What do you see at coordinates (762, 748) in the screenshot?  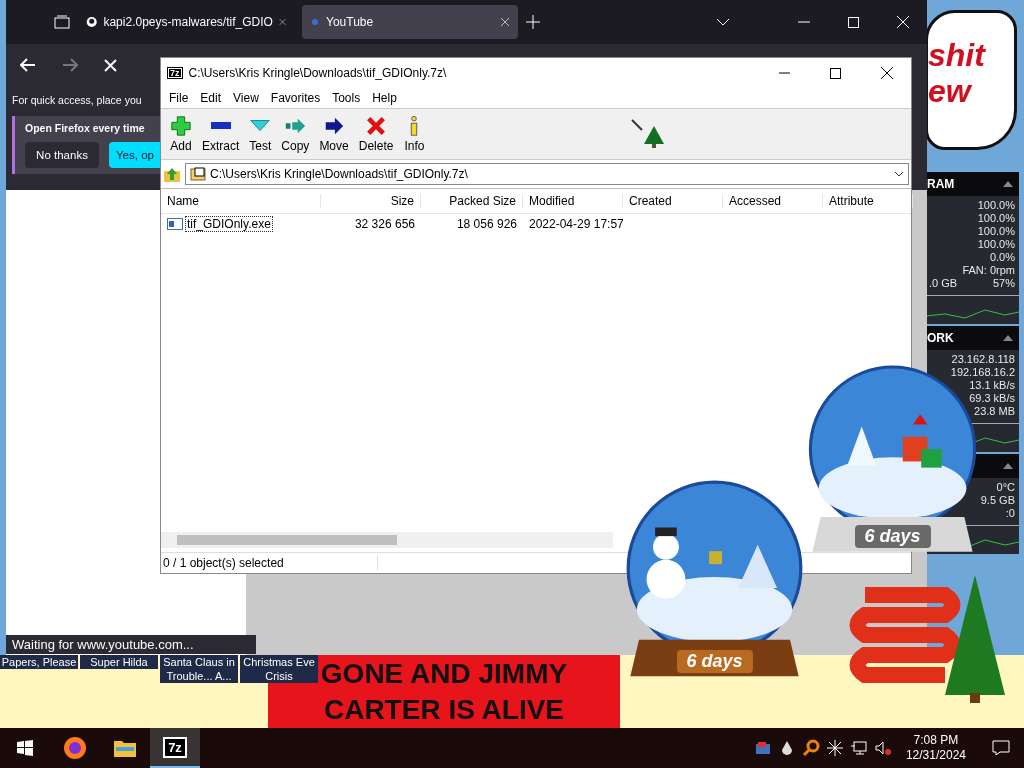 I see `tray-app-icon` at bounding box center [762, 748].